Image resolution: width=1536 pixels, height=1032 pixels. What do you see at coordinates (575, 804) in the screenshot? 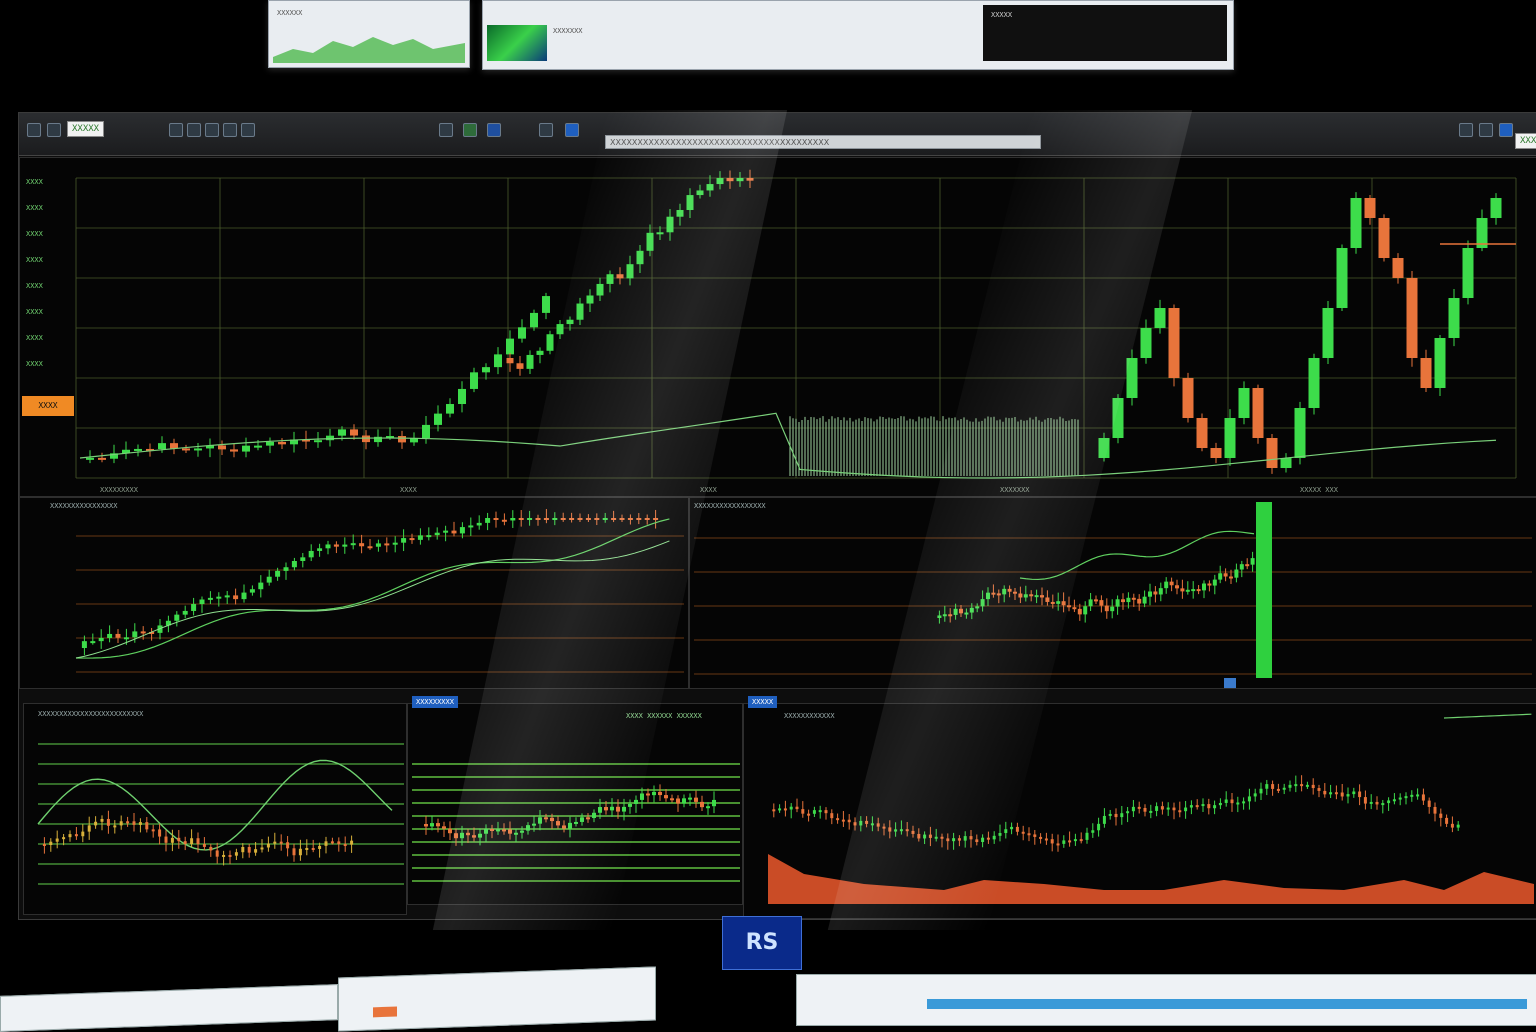
I see `bottom-center-chart` at bounding box center [575, 804].